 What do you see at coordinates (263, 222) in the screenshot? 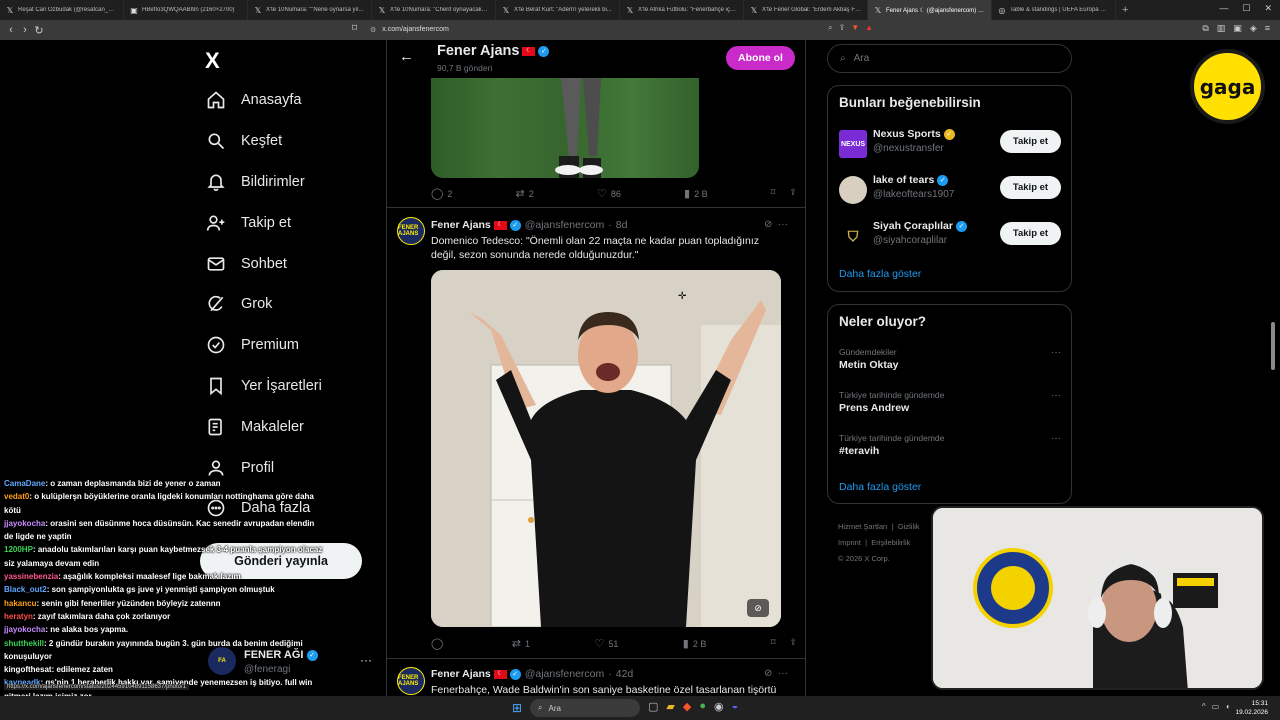
I see `nav-item-follow: Takip et` at bounding box center [263, 222].